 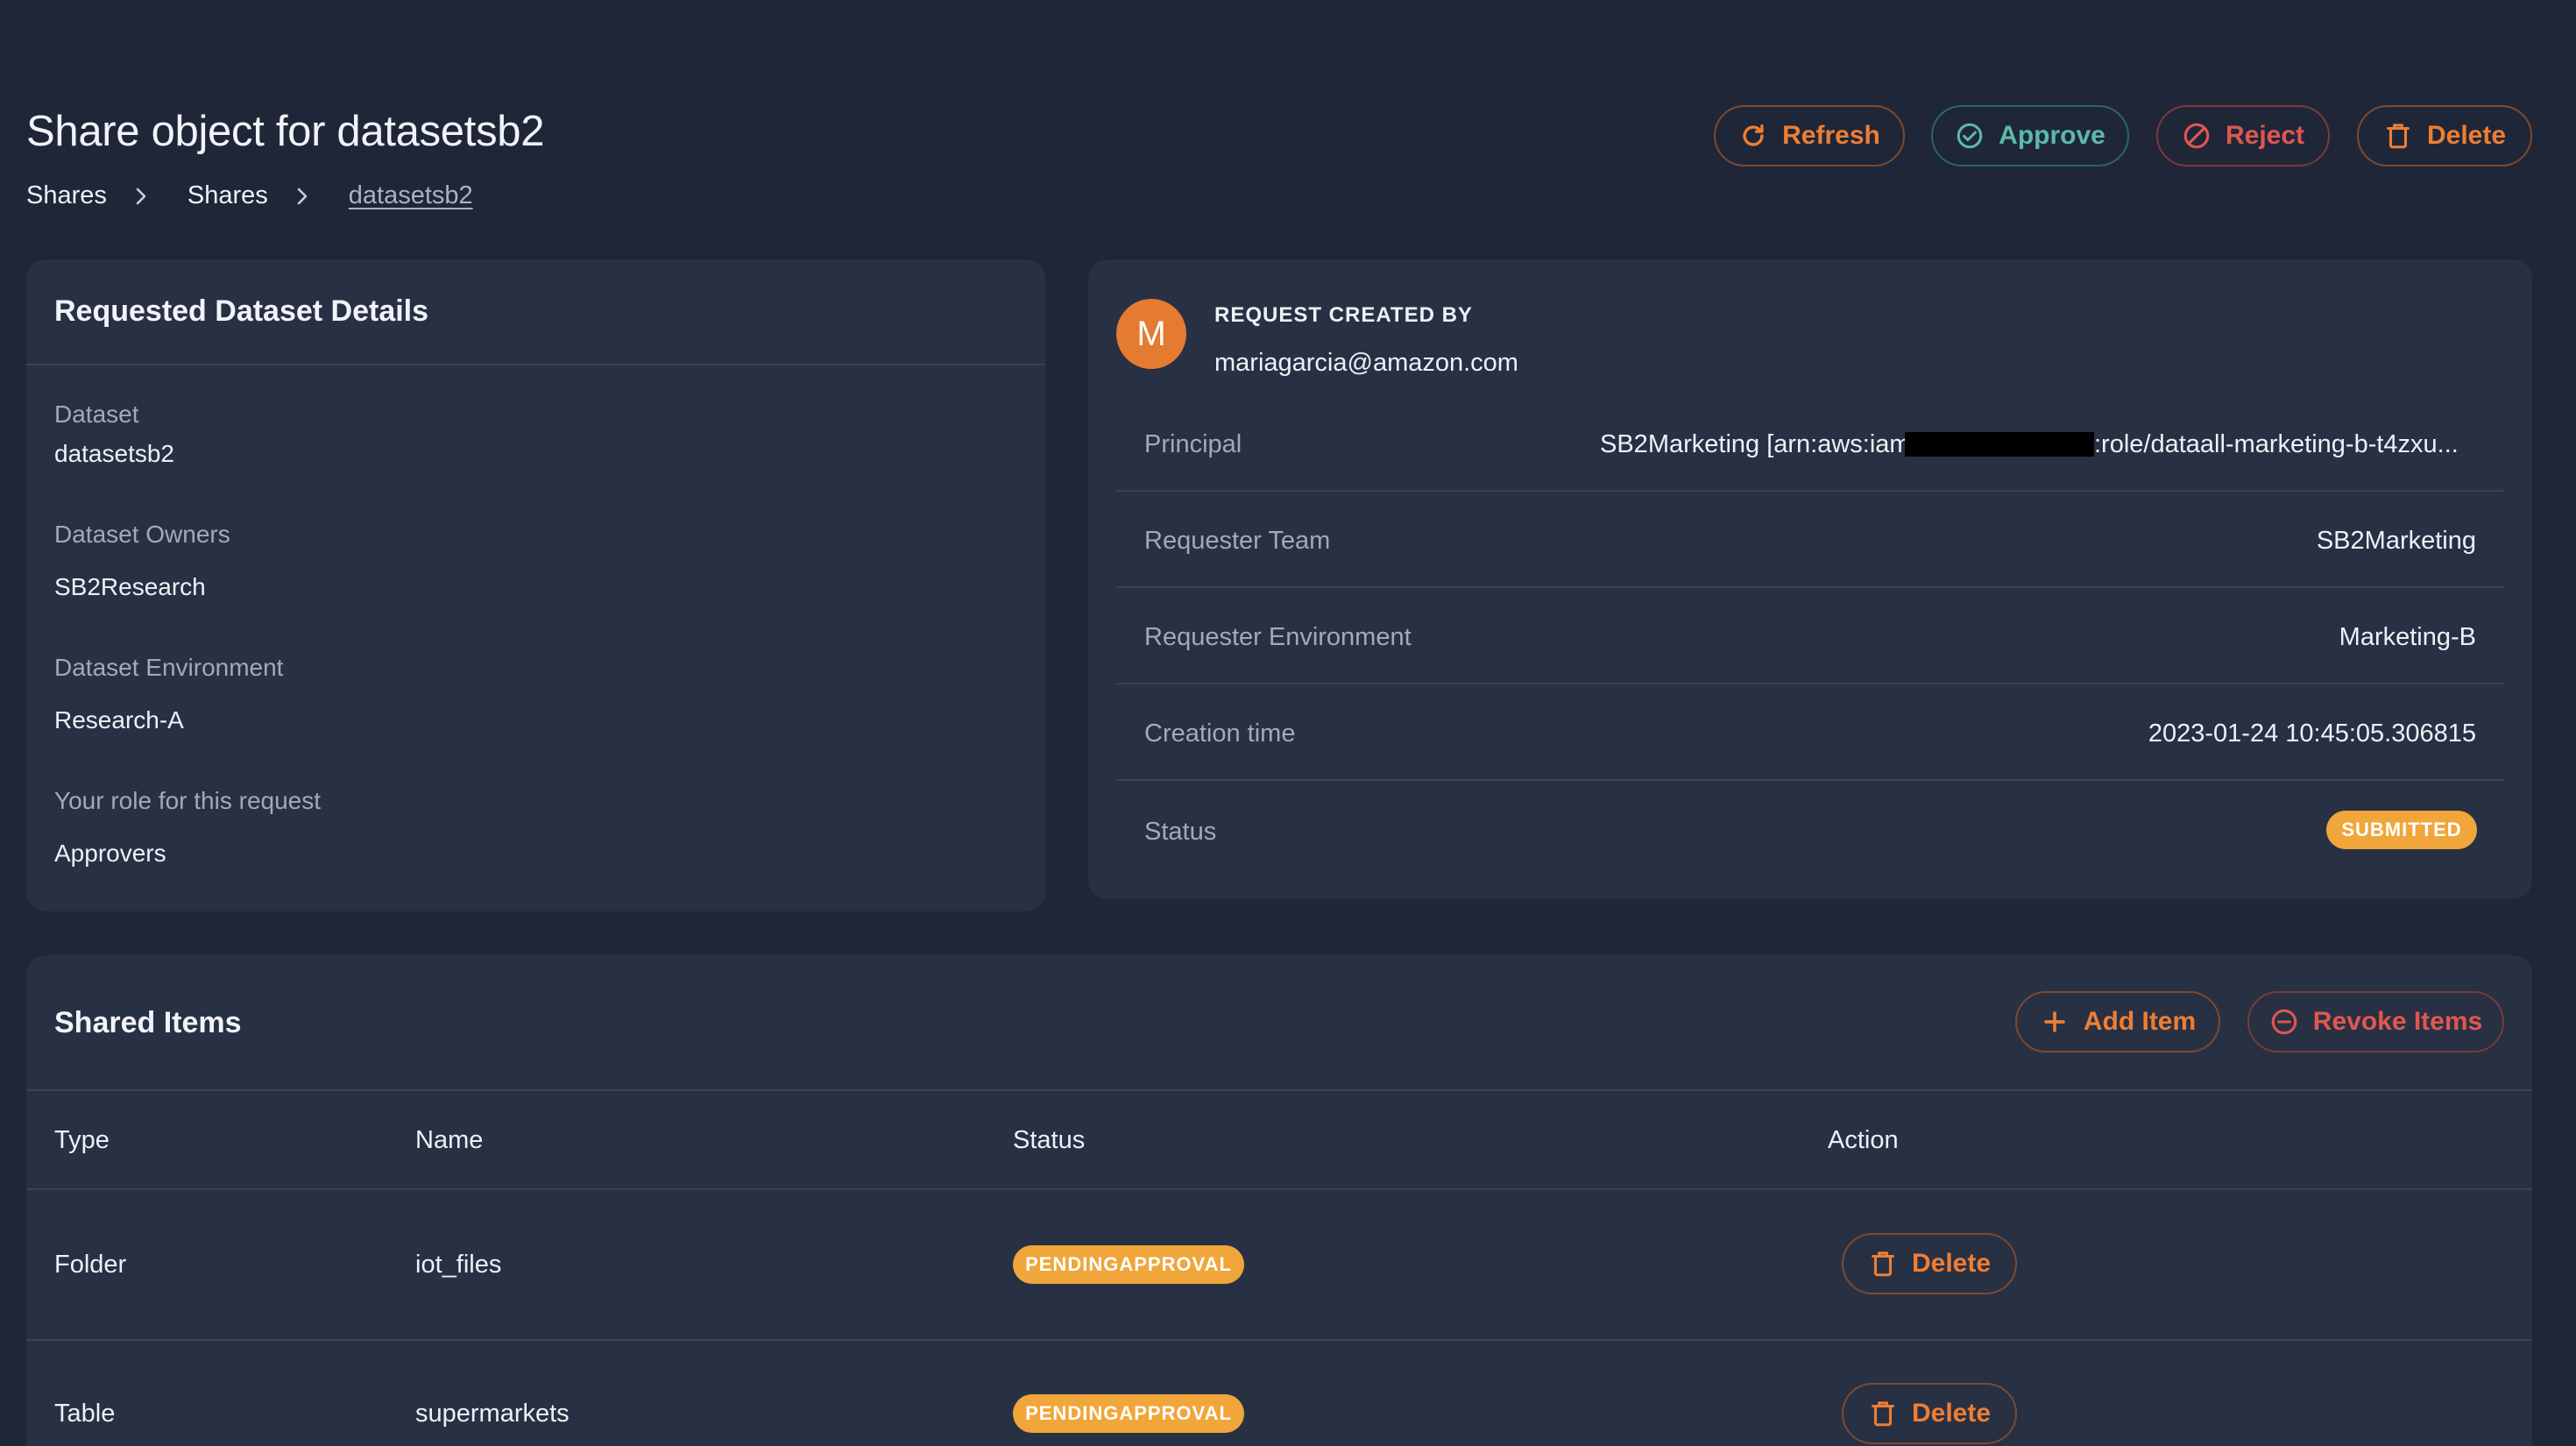 I want to click on shared-items-title: Shared Items, so click(x=148, y=1022).